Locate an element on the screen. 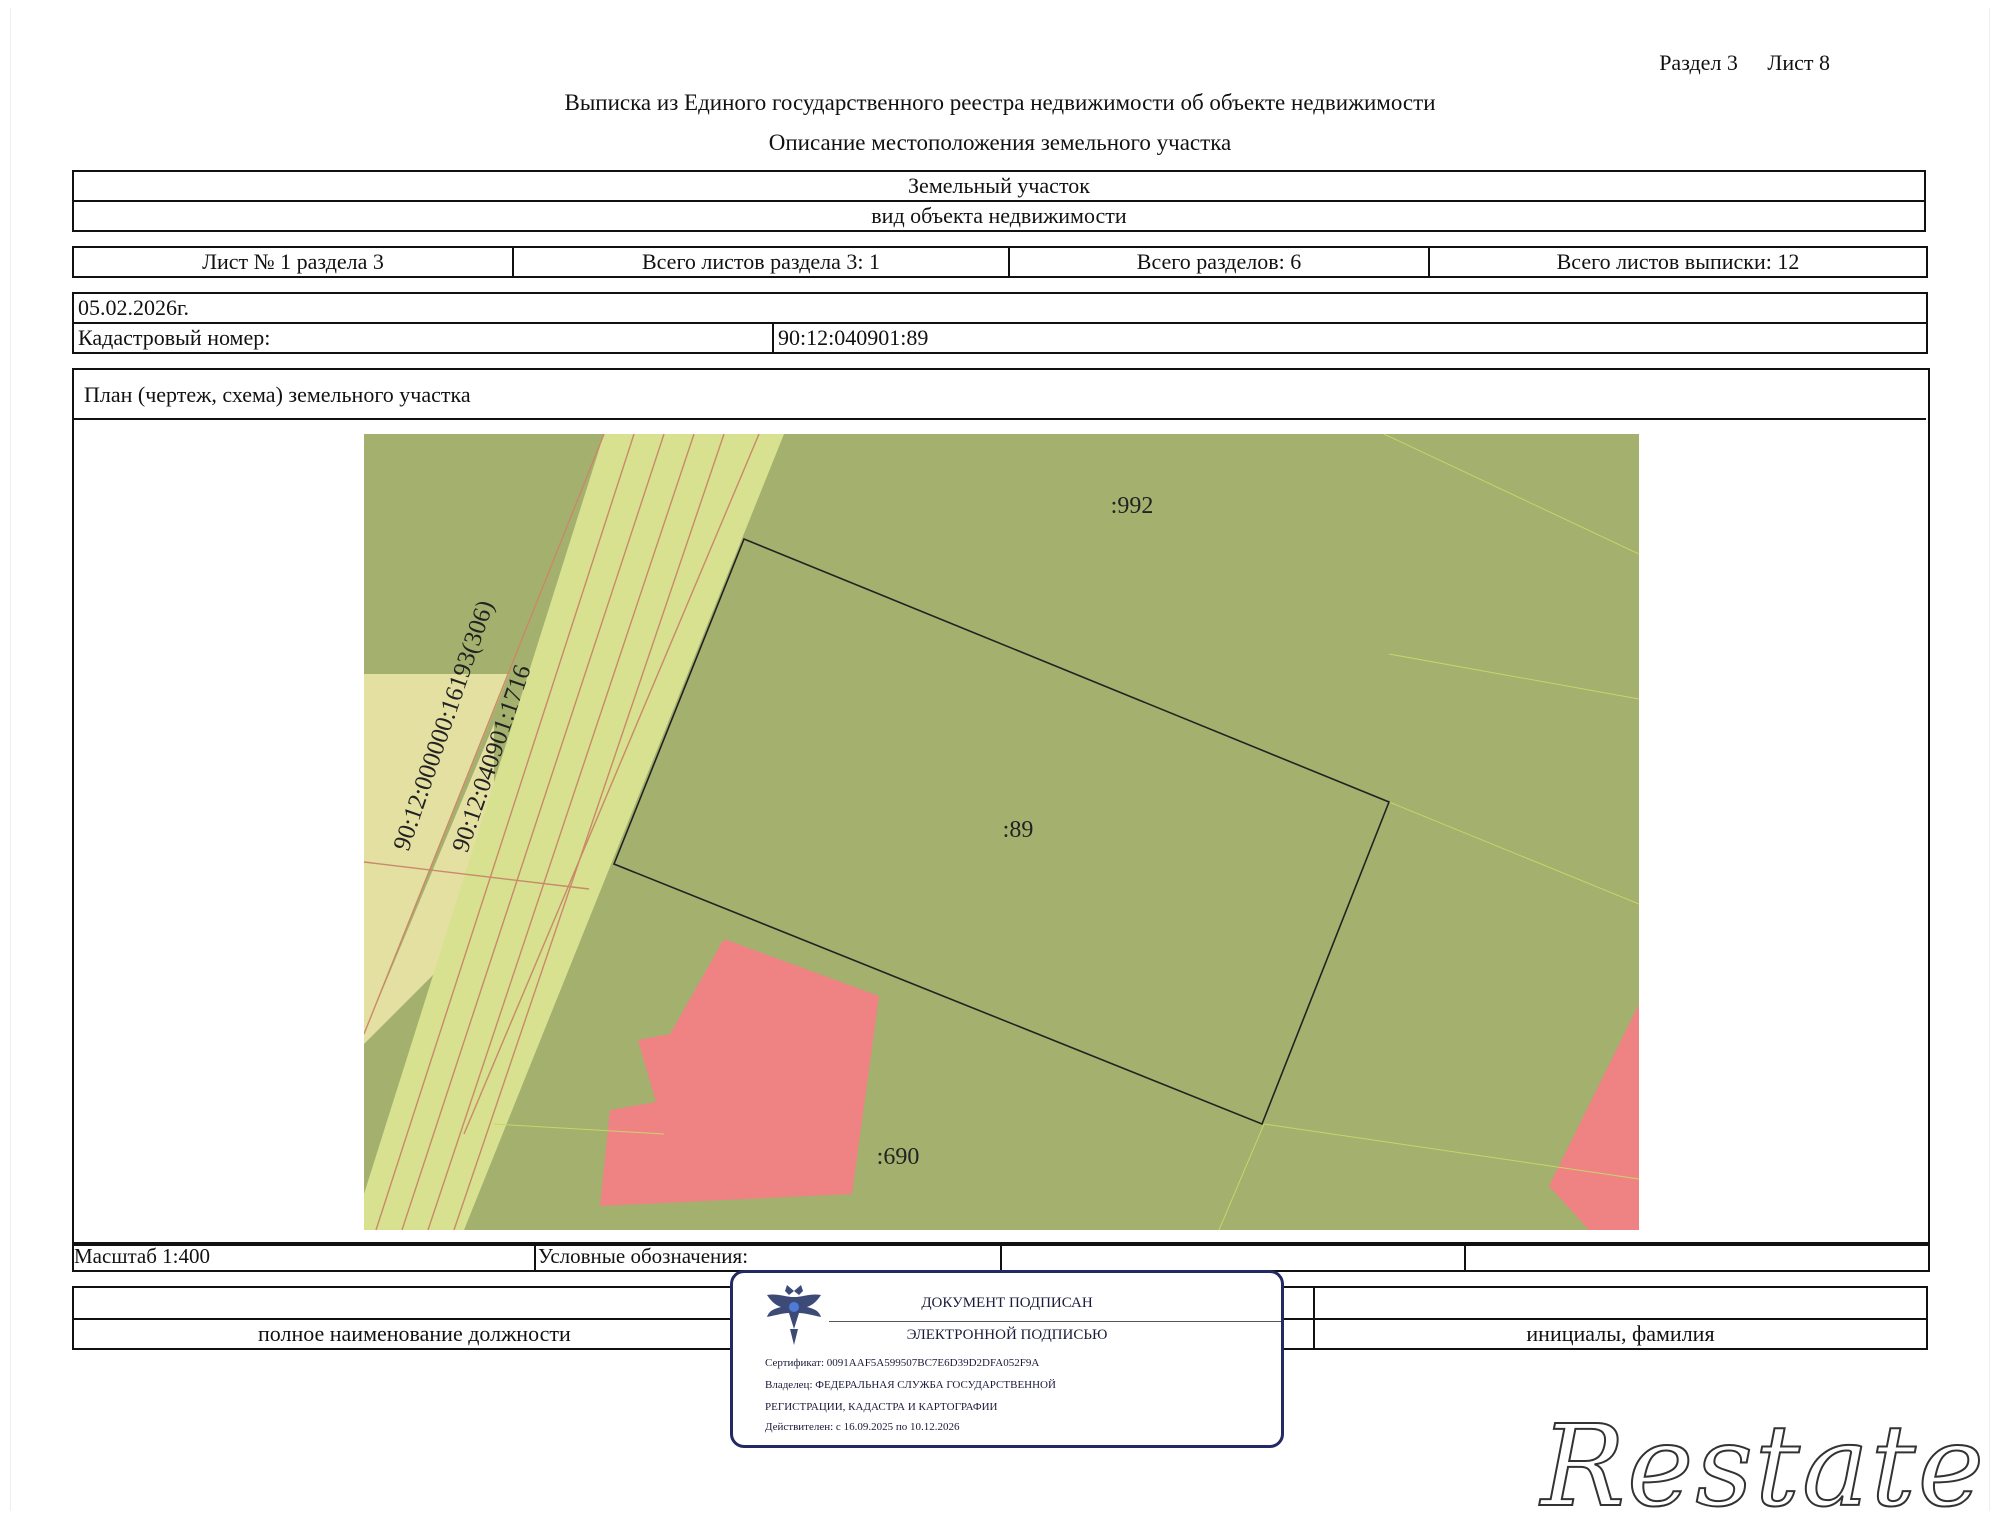 The width and height of the screenshot is (2000, 1532). sheet-number: Лист № 1 раздела 3 is located at coordinates (293, 262).